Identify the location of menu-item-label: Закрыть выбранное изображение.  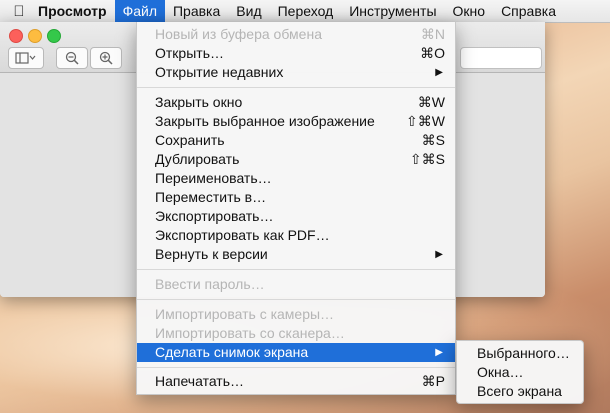
(265, 121).